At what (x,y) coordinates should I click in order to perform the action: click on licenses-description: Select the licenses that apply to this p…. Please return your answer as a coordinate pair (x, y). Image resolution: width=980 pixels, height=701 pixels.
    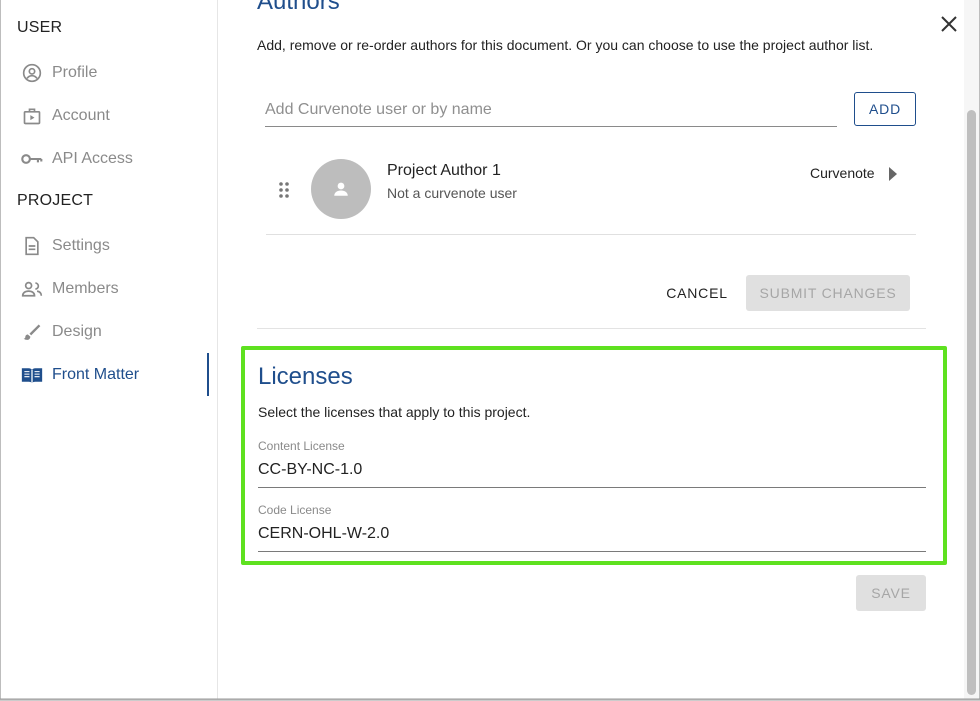
    Looking at the image, I should click on (394, 412).